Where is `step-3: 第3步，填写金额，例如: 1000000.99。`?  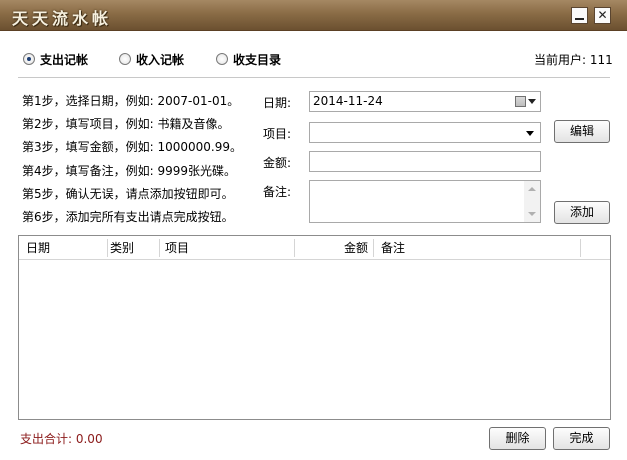 step-3: 第3步，填写金额，例如: 1000000.99。 is located at coordinates (132, 147).